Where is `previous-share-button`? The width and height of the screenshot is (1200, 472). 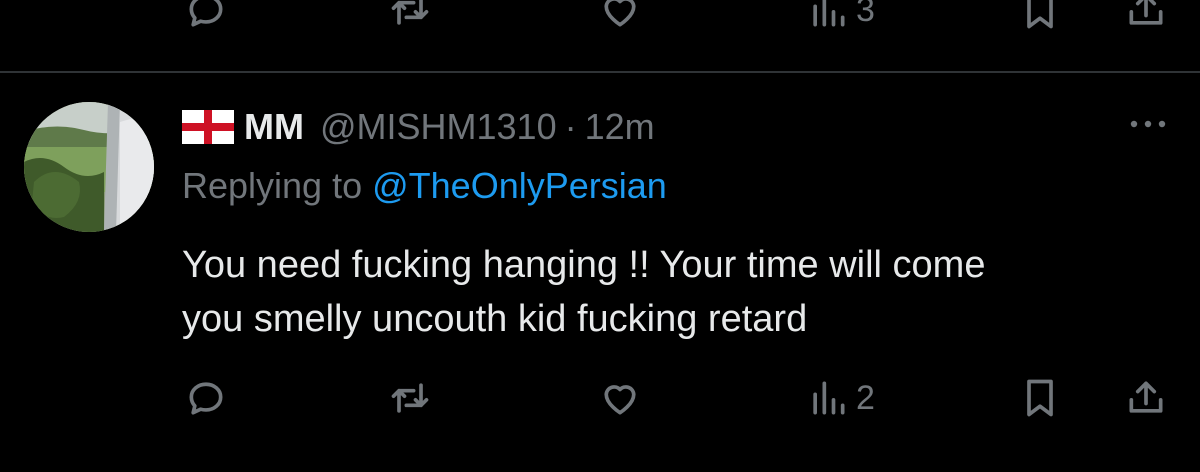 previous-share-button is located at coordinates (1146, 20).